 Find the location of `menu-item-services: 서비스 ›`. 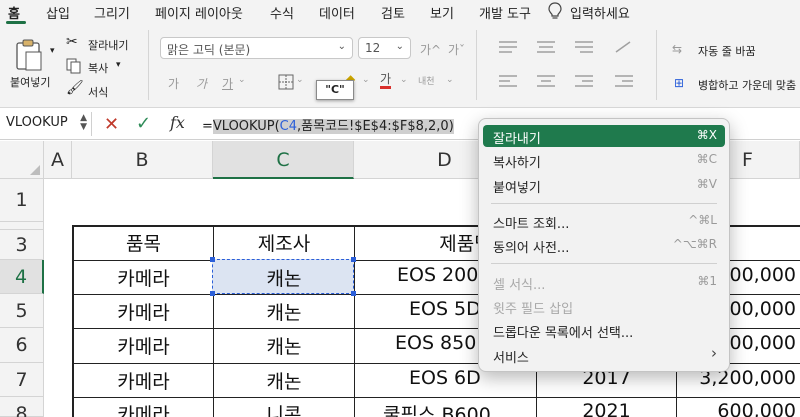

menu-item-services: 서비스 › is located at coordinates (604, 355).